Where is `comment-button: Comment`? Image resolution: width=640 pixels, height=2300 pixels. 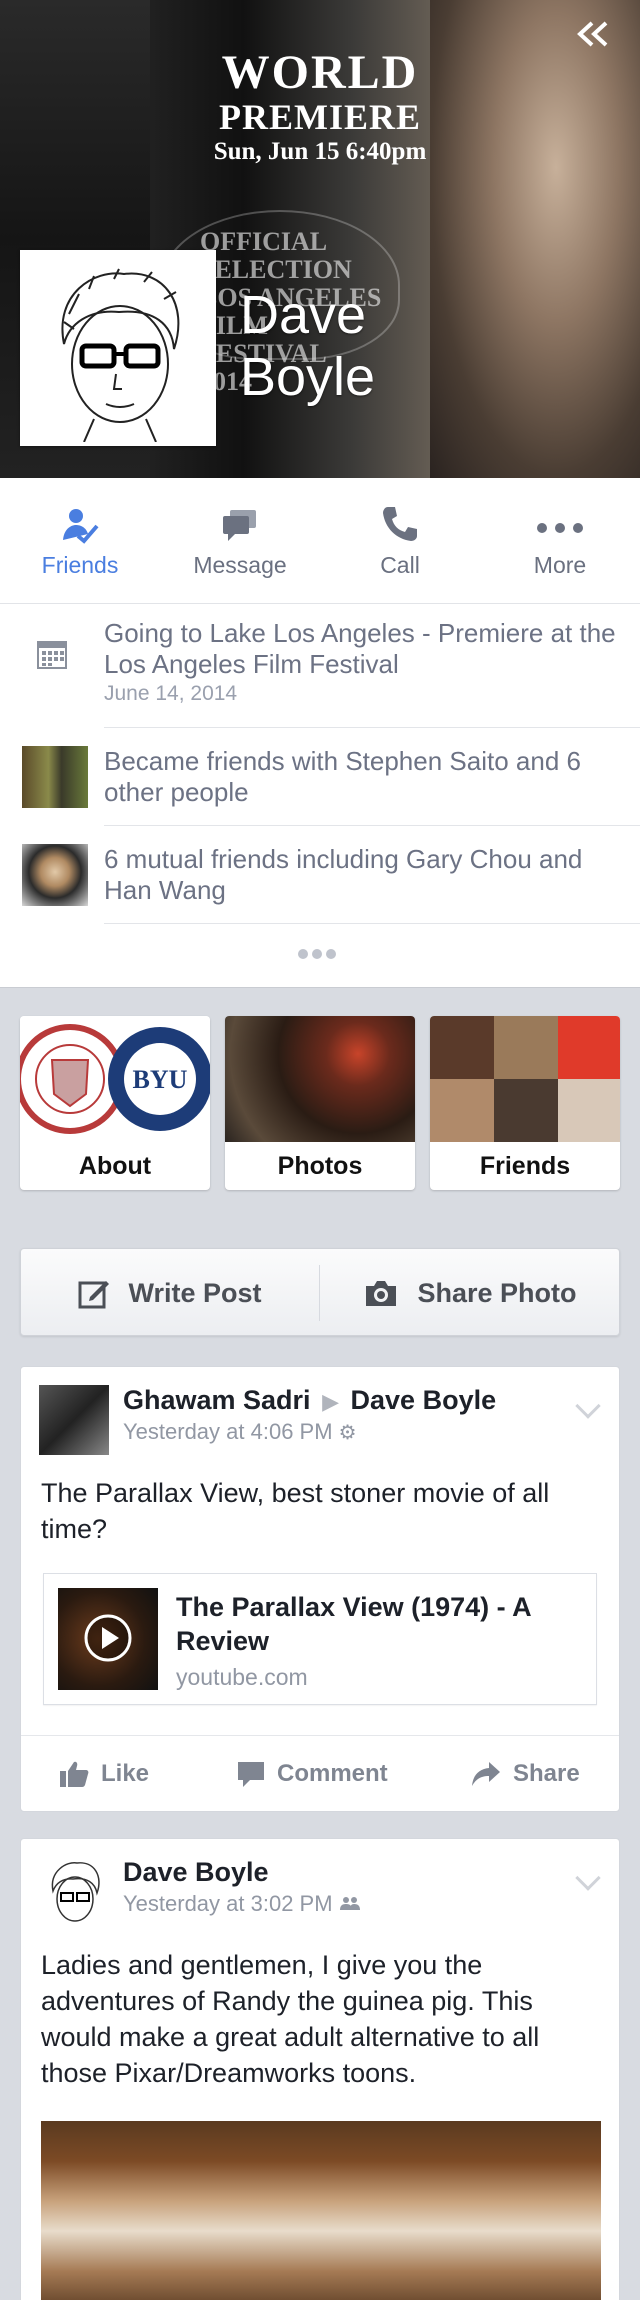
comment-button: Comment is located at coordinates (312, 1774).